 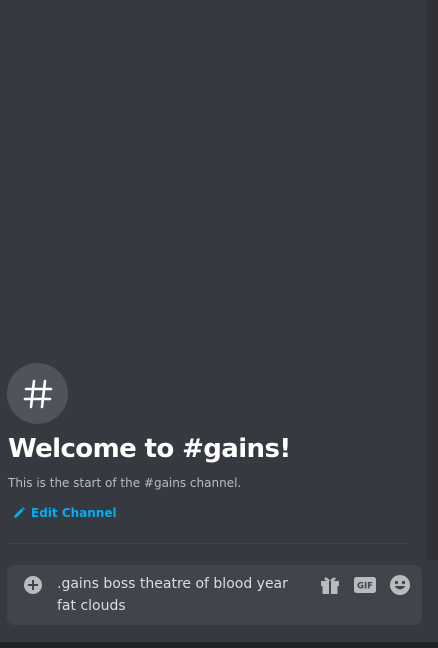 I want to click on pencil-icon, so click(x=19, y=512).